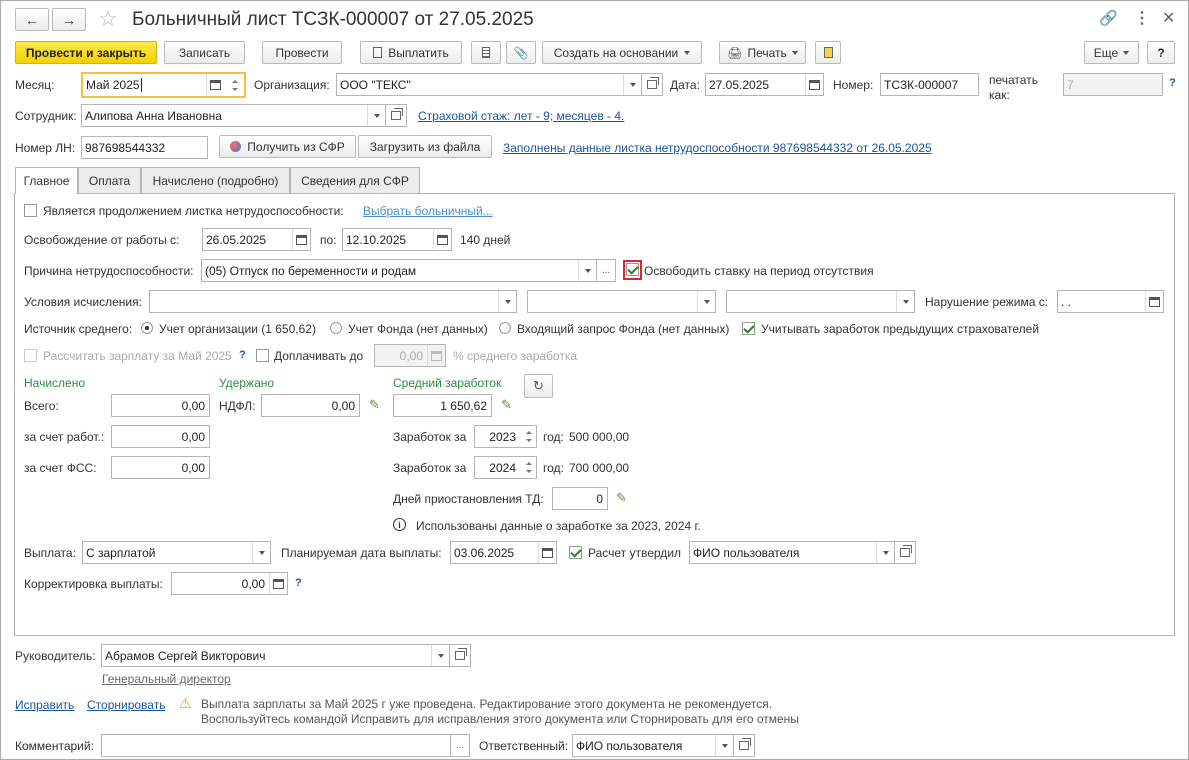 The height and width of the screenshot is (760, 1189). Describe the element at coordinates (792, 552) in the screenshot. I see `approved-field: ФИО пользователя` at that location.